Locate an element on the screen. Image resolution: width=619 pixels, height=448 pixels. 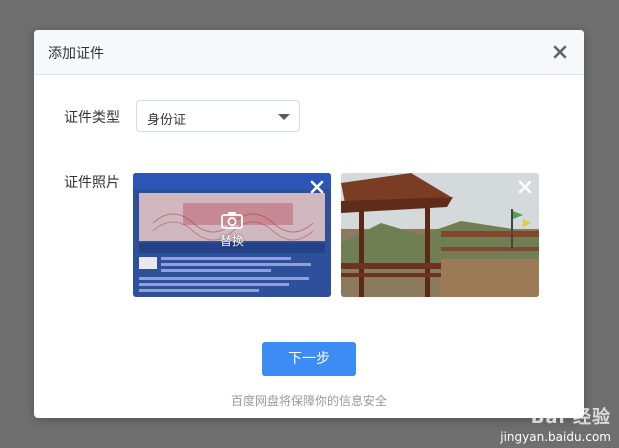
replace-photo-label: 替换 is located at coordinates (231, 241).